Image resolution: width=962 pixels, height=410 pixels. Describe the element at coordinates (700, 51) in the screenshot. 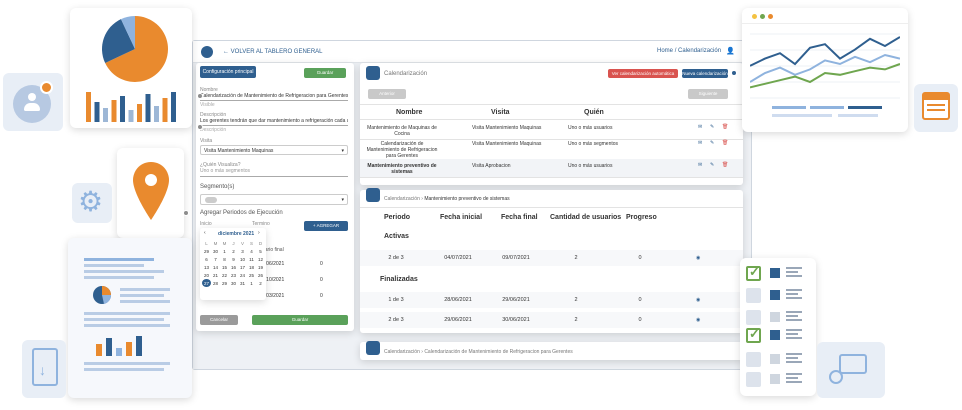

I see `breadcrumb-current: Calendarización` at that location.